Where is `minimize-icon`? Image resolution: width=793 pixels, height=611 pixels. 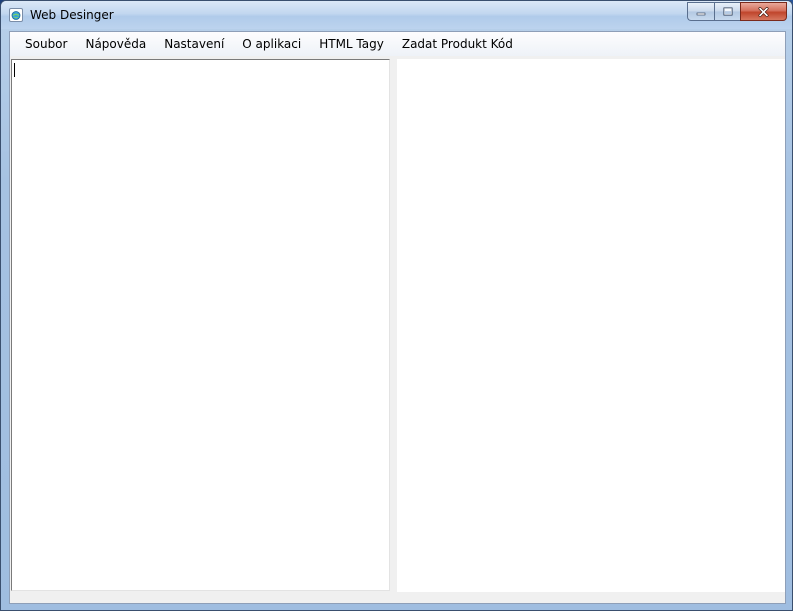 minimize-icon is located at coordinates (701, 13).